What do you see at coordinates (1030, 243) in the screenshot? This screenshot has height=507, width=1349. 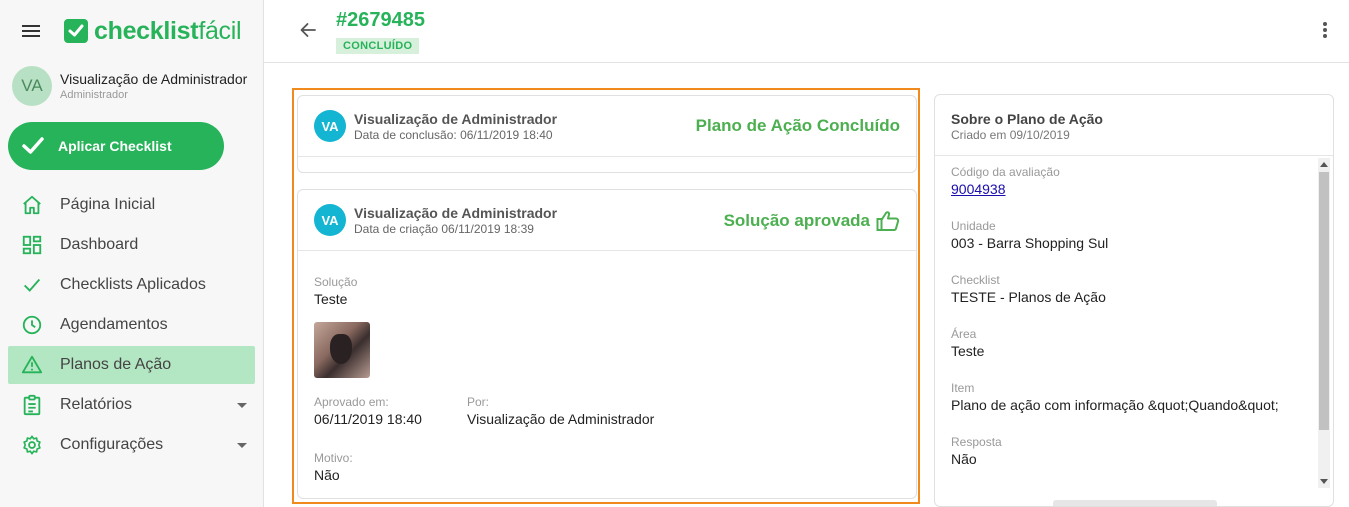 I see `field-value: 003 - Barra Shopping Sul` at bounding box center [1030, 243].